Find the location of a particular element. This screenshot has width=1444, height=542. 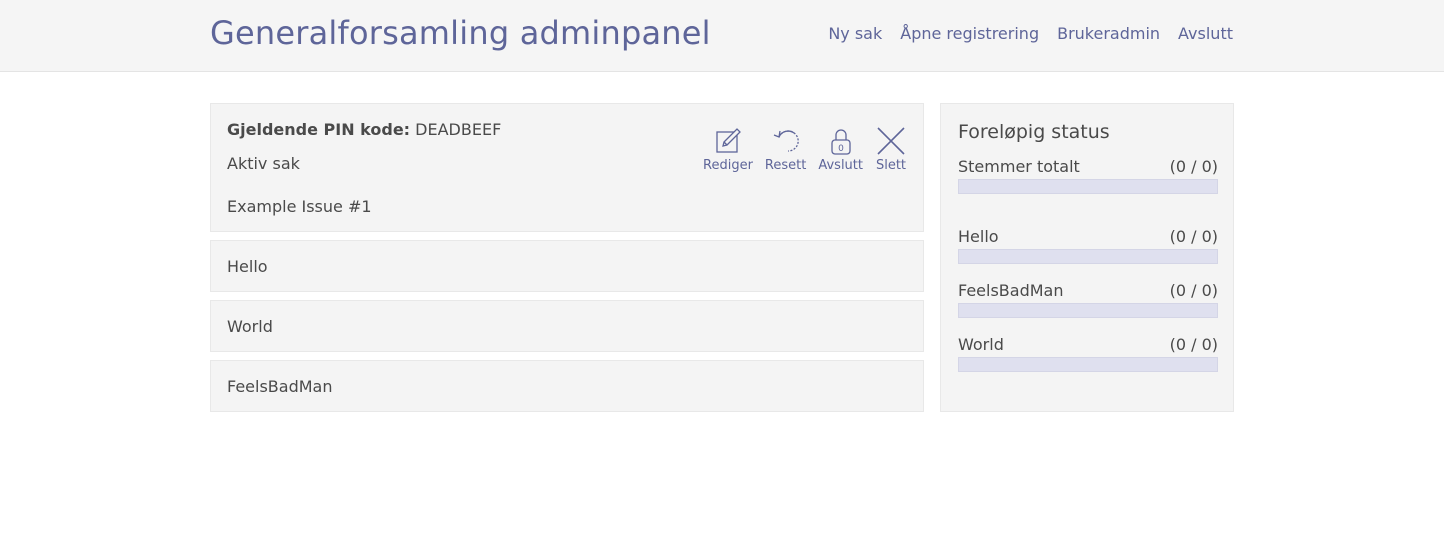

app-title: Generalforsamling adminpanel is located at coordinates (460, 33).